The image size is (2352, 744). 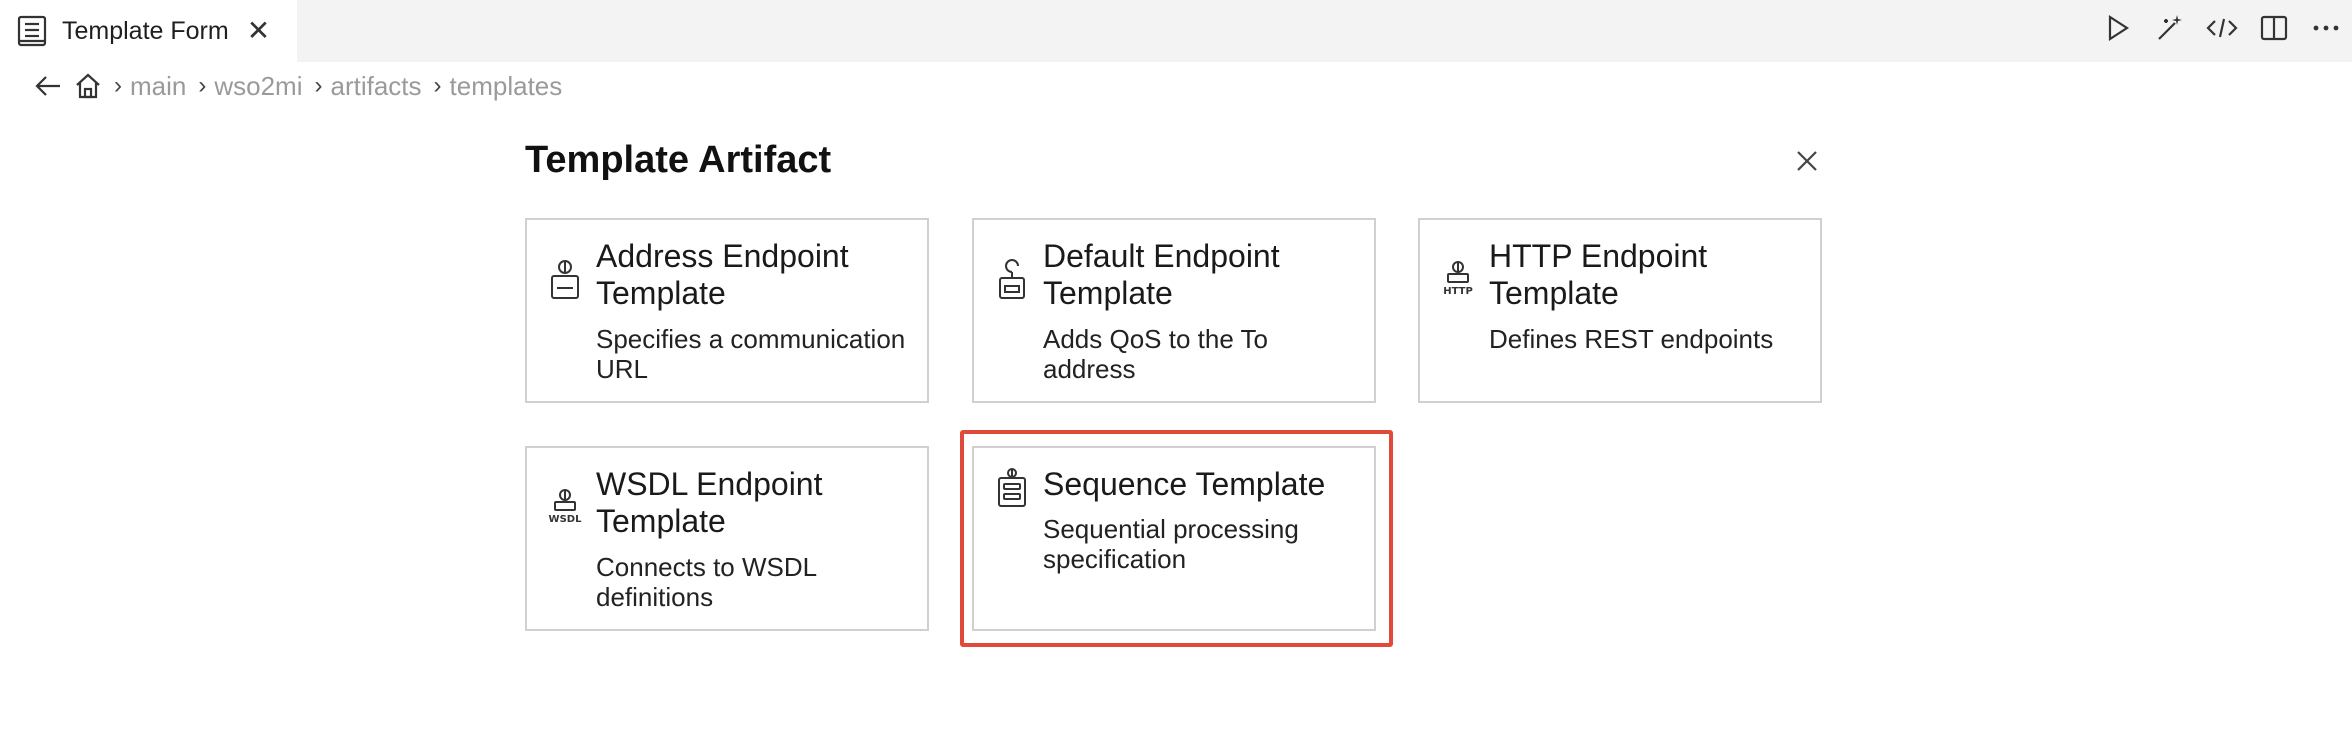 What do you see at coordinates (722, 274) in the screenshot?
I see `card-title: Address Endpoint Template` at bounding box center [722, 274].